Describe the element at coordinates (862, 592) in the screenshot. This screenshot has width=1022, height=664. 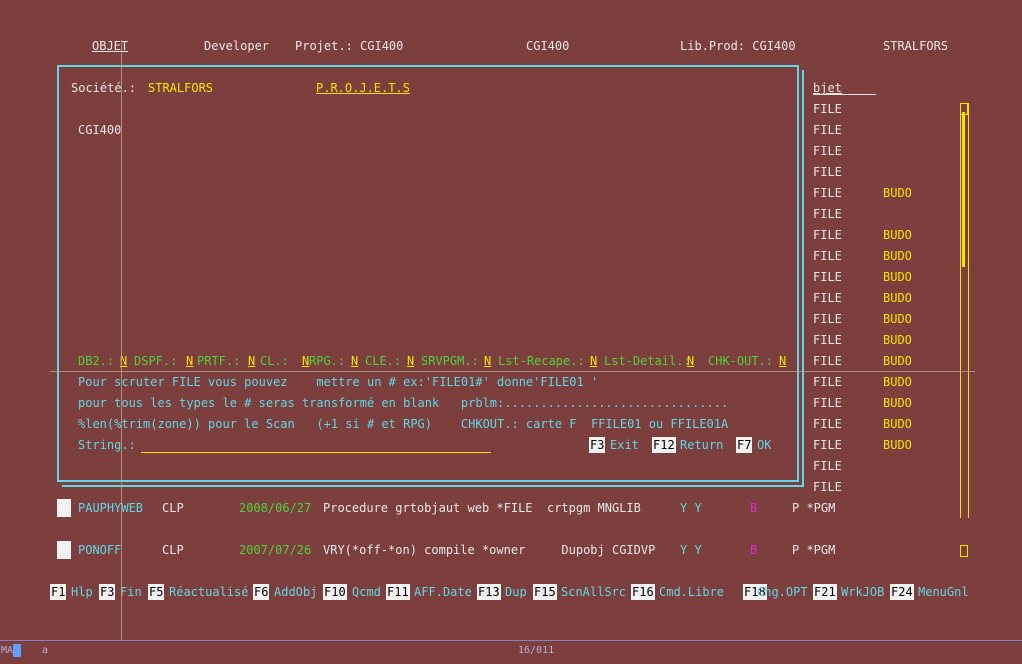
I see `fkey-label: WrkJOB` at that location.